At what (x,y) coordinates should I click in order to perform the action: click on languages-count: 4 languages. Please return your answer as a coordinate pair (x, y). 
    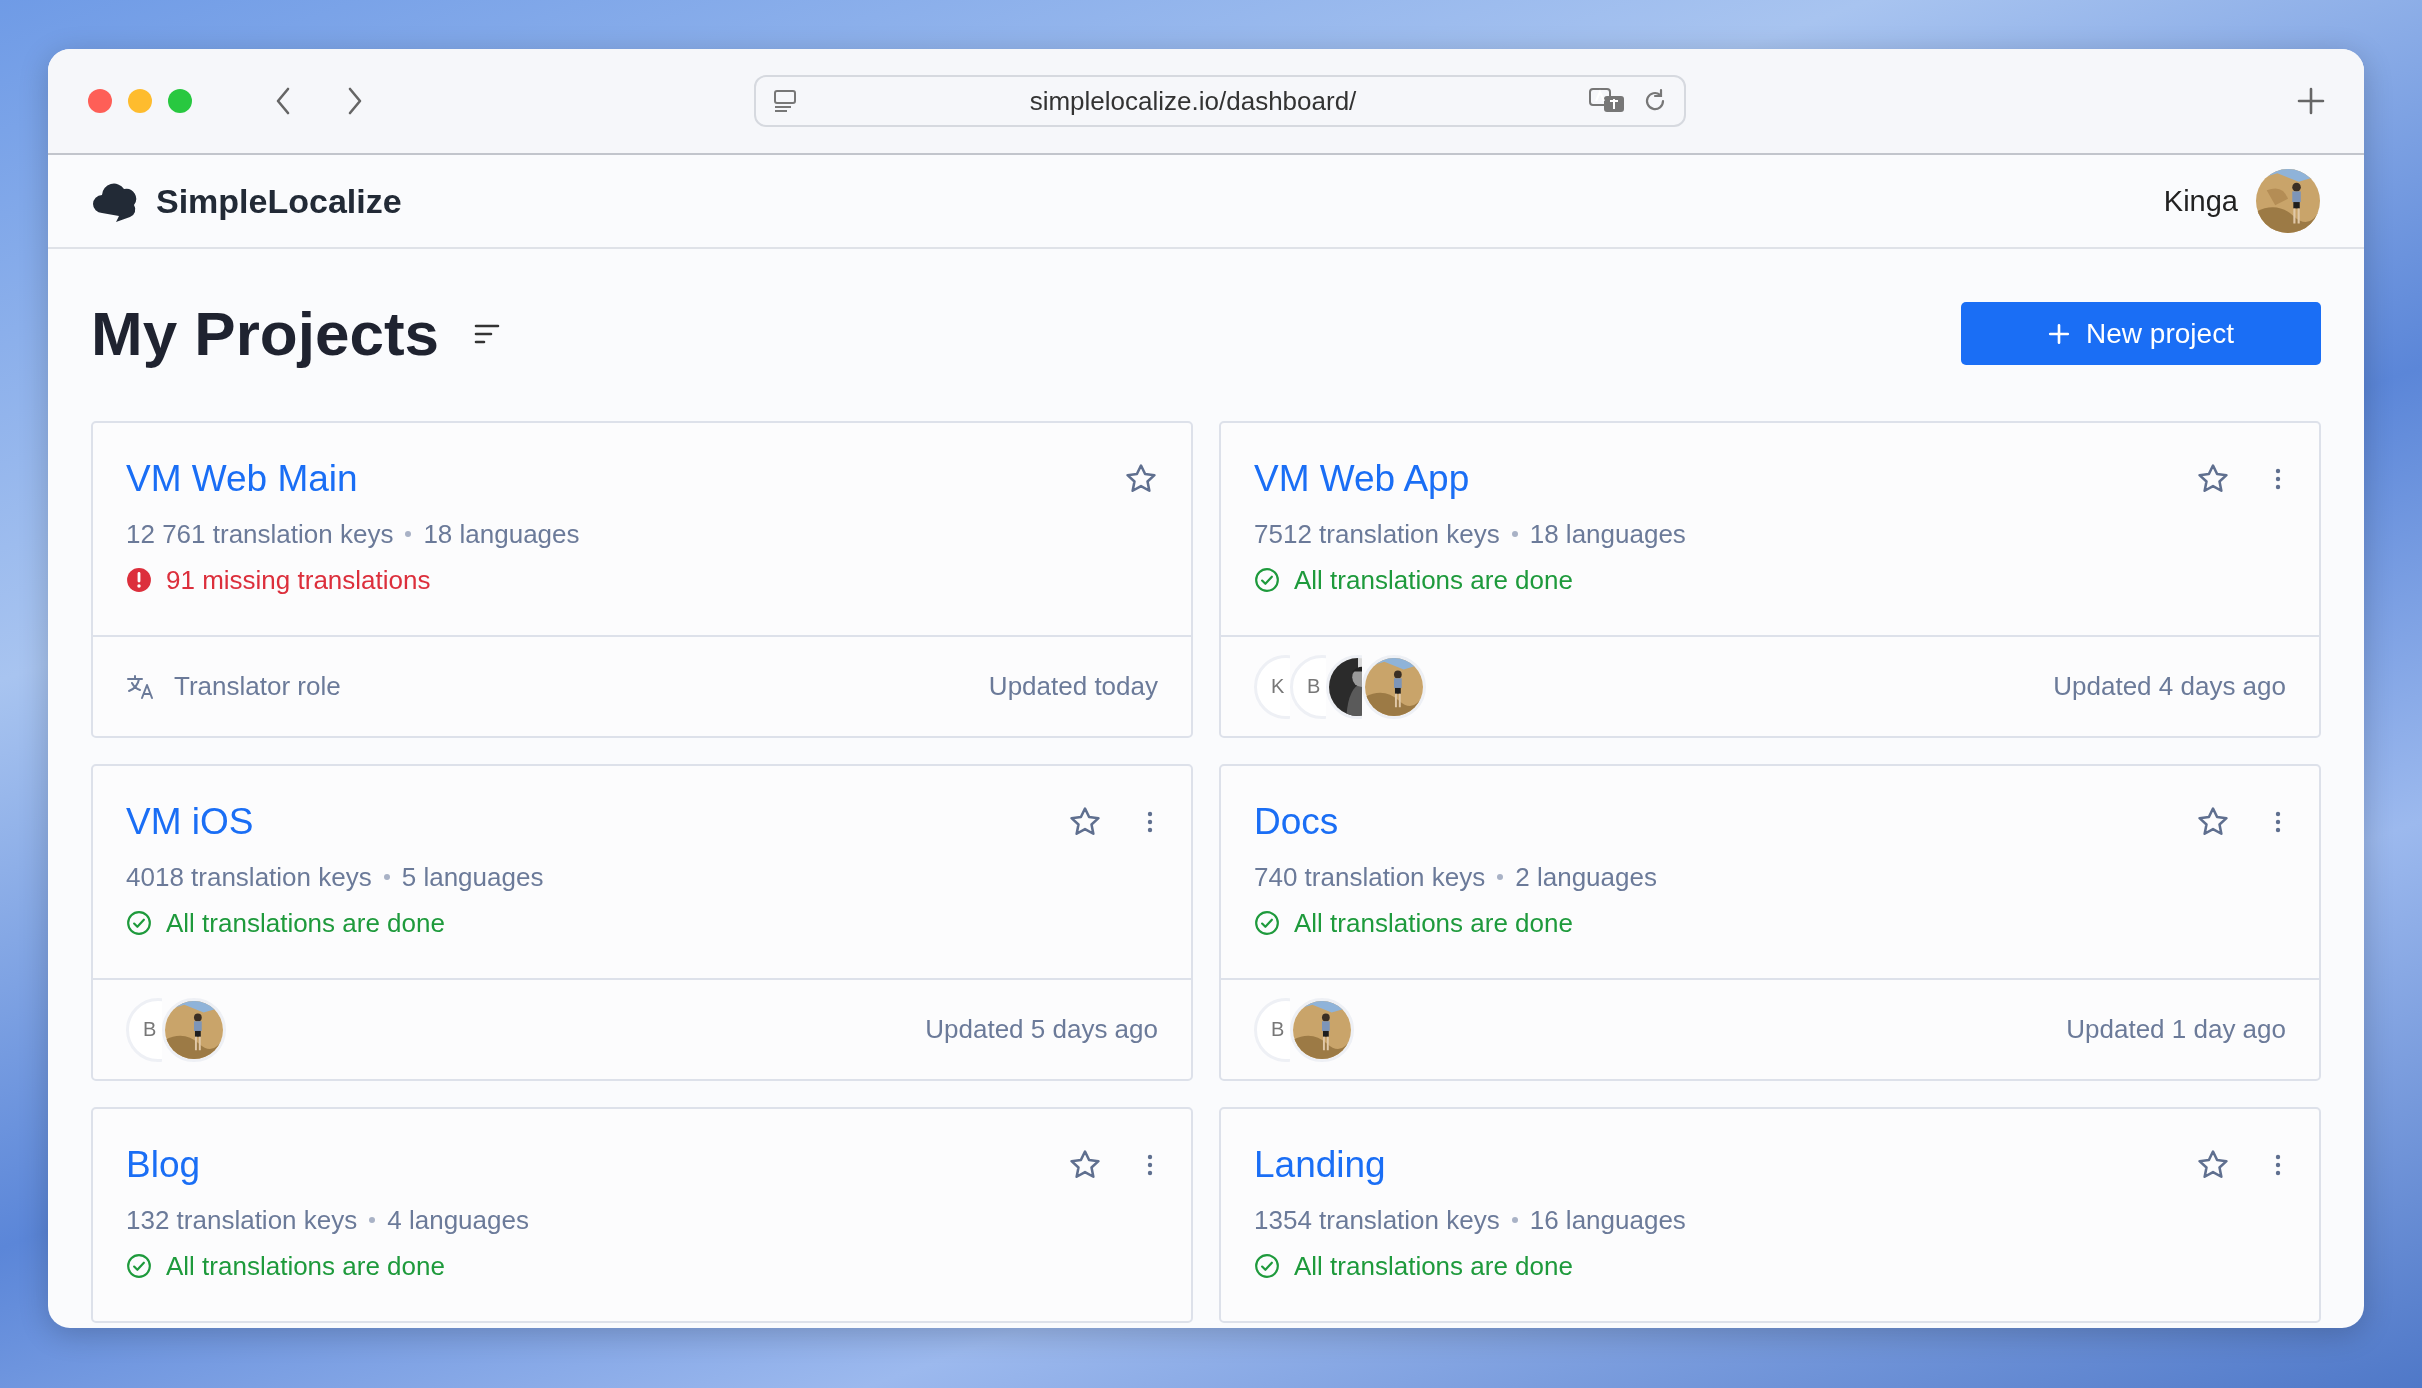
    Looking at the image, I should click on (458, 1220).